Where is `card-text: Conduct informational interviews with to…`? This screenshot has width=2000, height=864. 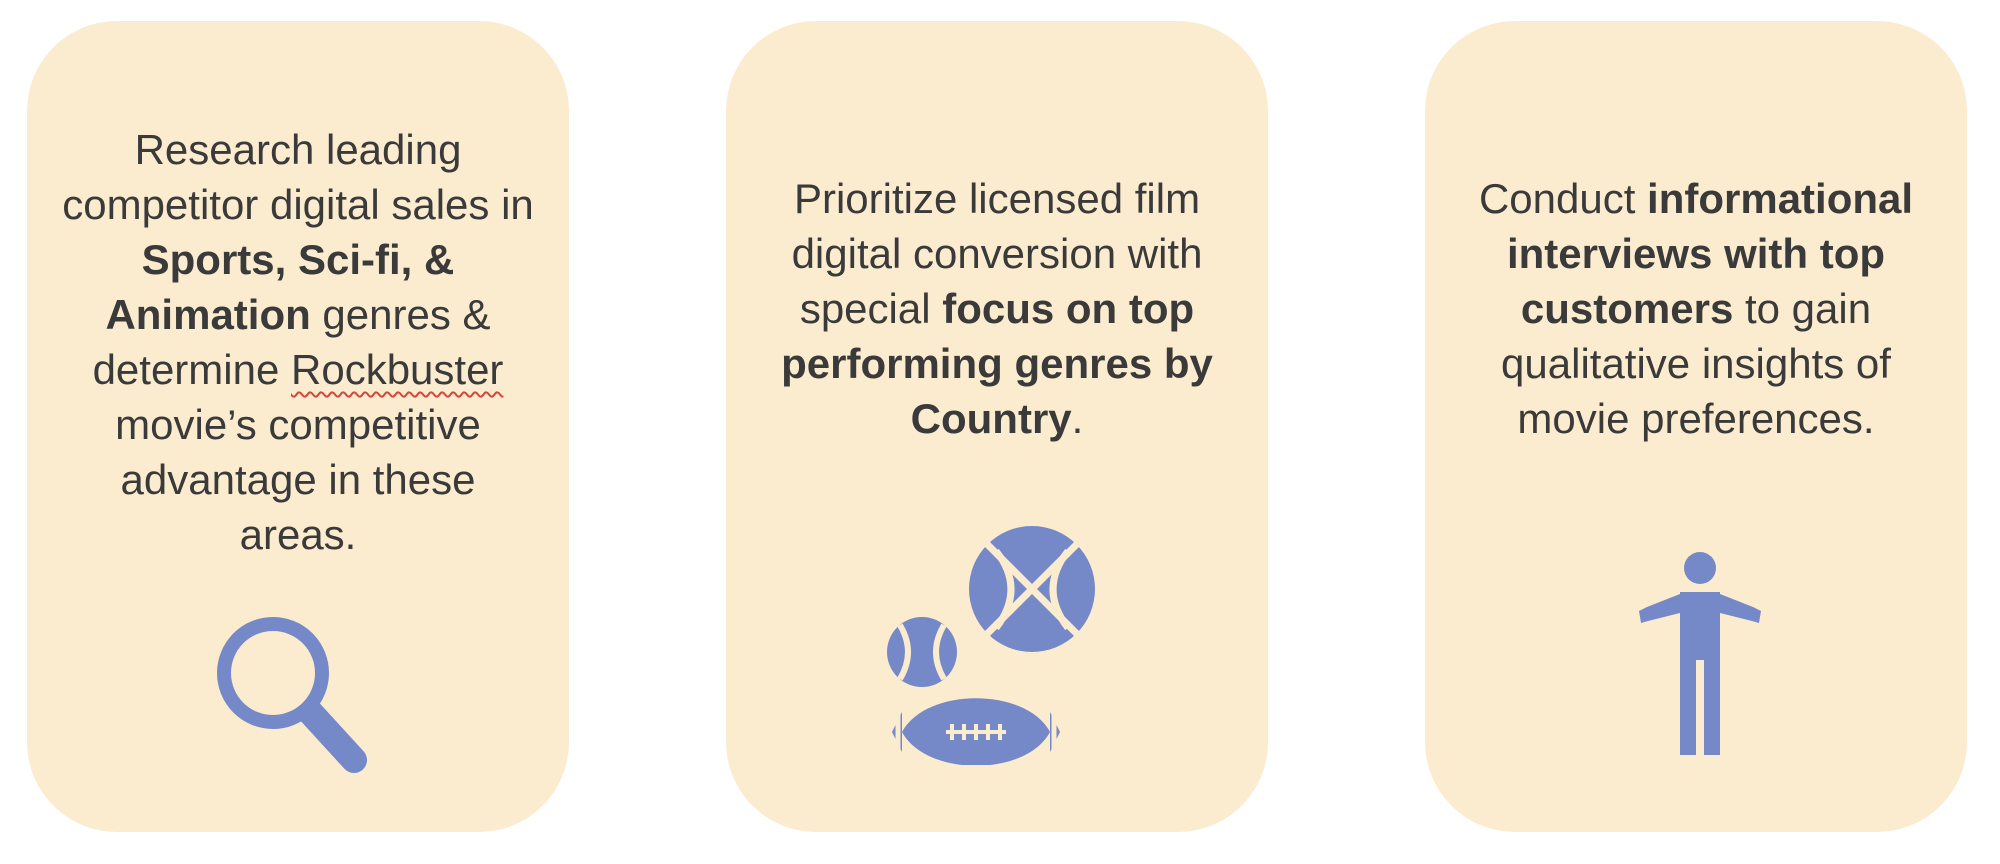
card-text: Conduct informational interviews with to… is located at coordinates (1696, 308).